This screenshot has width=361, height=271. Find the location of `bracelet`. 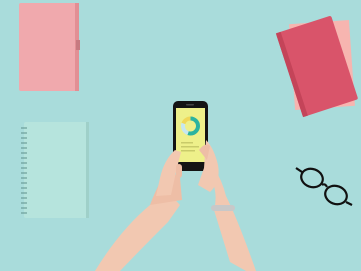

bracelet is located at coordinates (223, 208).